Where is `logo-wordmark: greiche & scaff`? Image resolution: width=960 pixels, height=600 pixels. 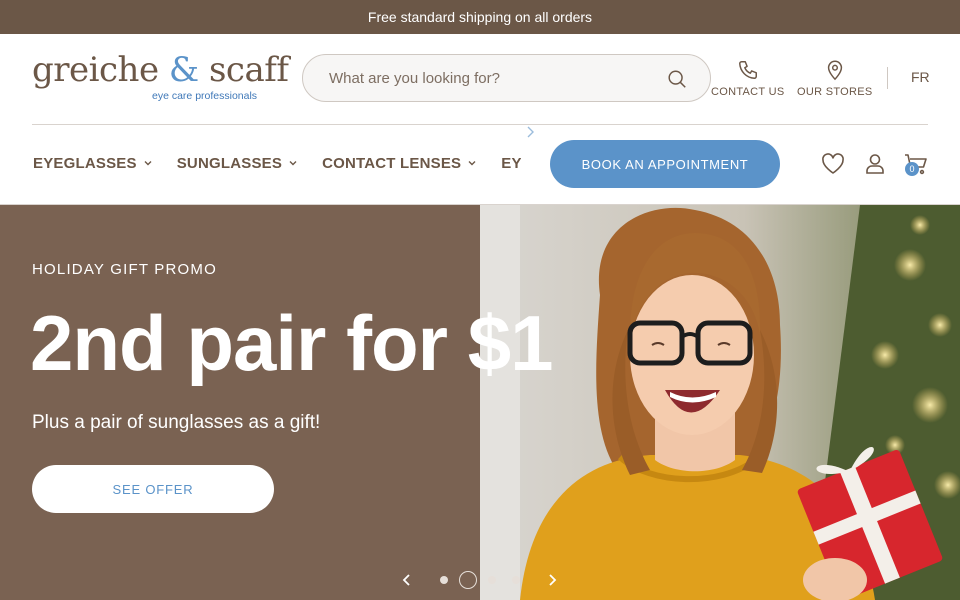 logo-wordmark: greiche & scaff is located at coordinates (160, 70).